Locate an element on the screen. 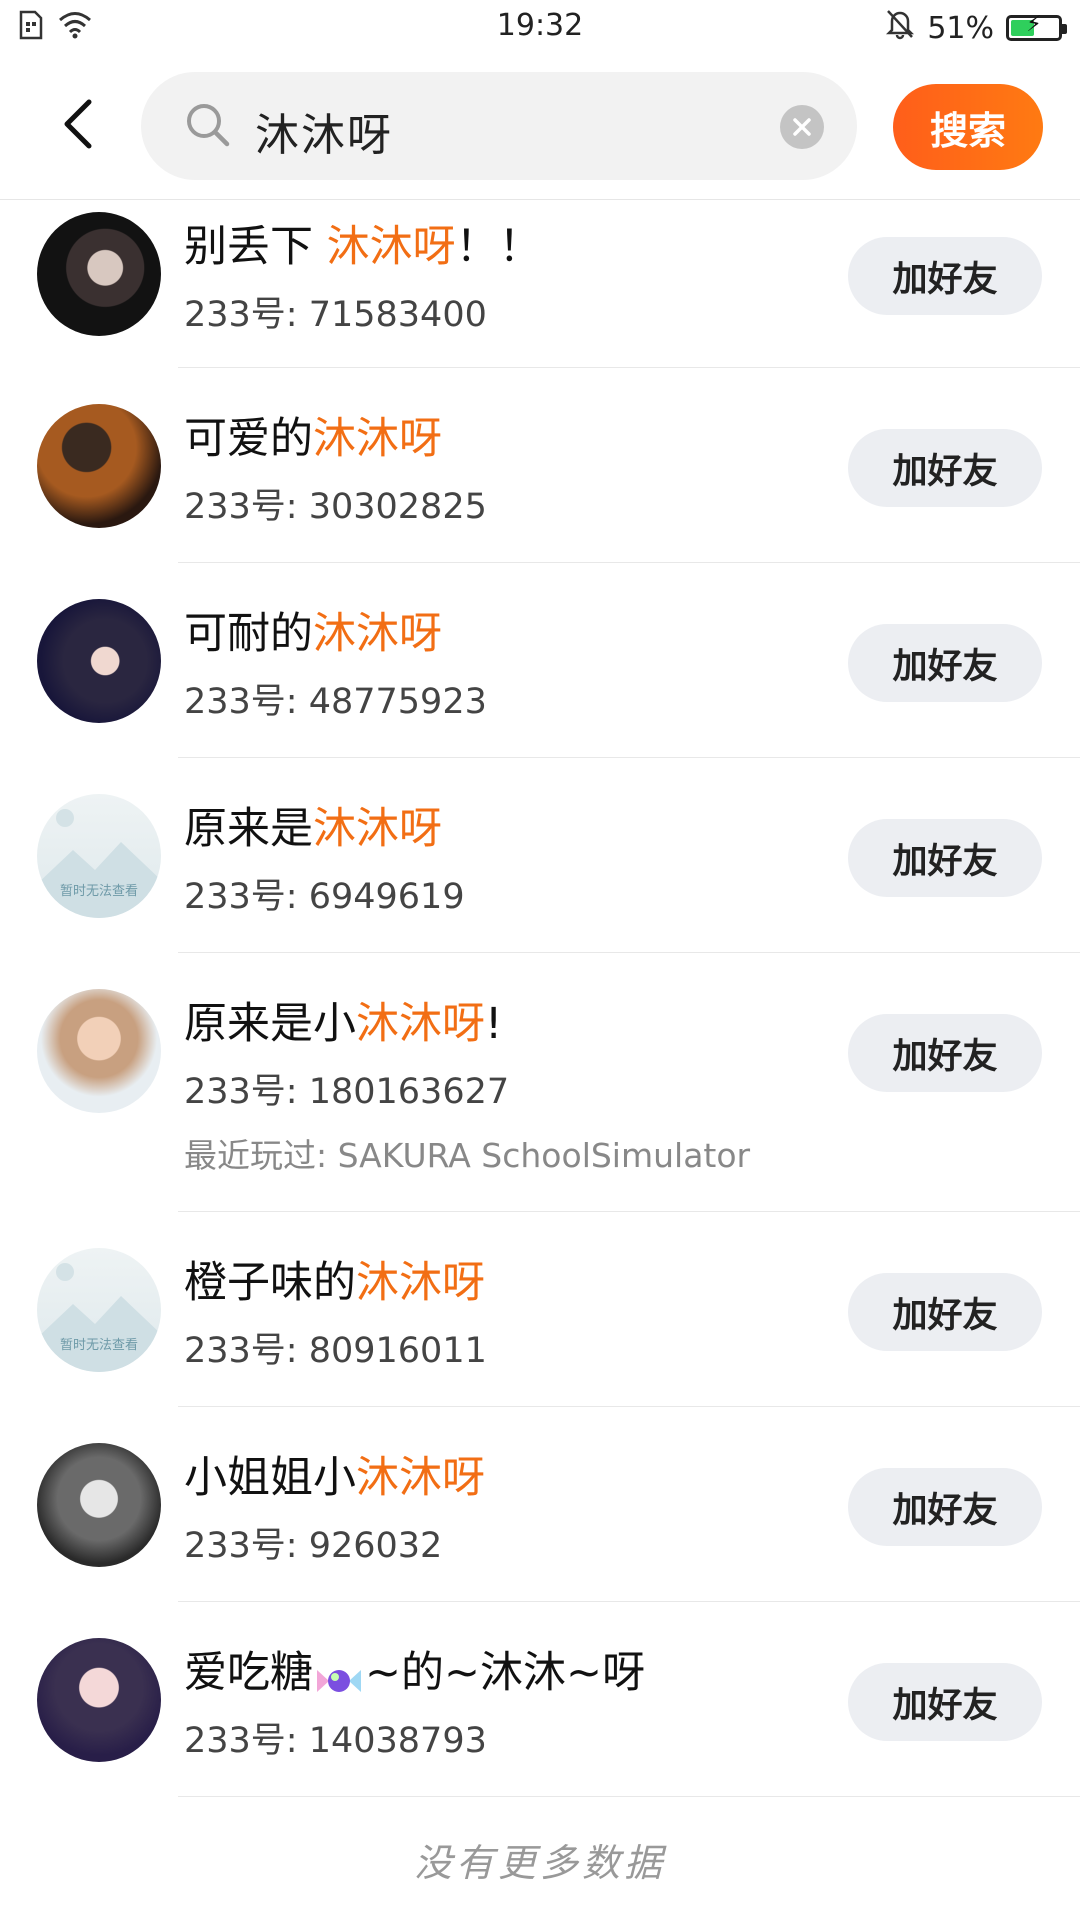  list-item: 小姐姐小沐沐呀 233号: 926032 加好友 is located at coordinates (540, 1504).